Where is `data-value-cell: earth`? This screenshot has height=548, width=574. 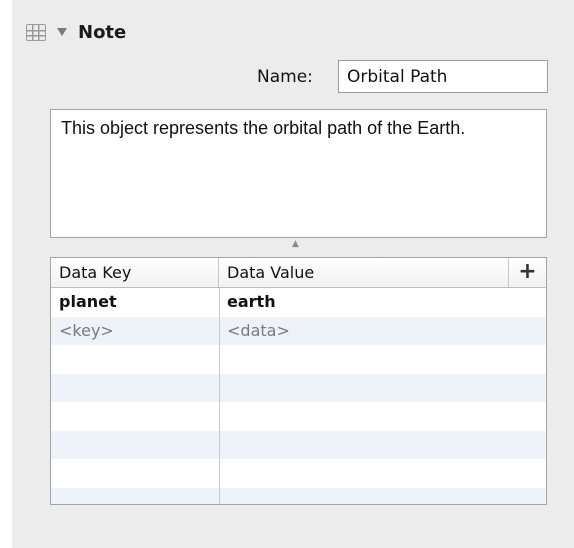 data-value-cell: earth is located at coordinates (382, 302).